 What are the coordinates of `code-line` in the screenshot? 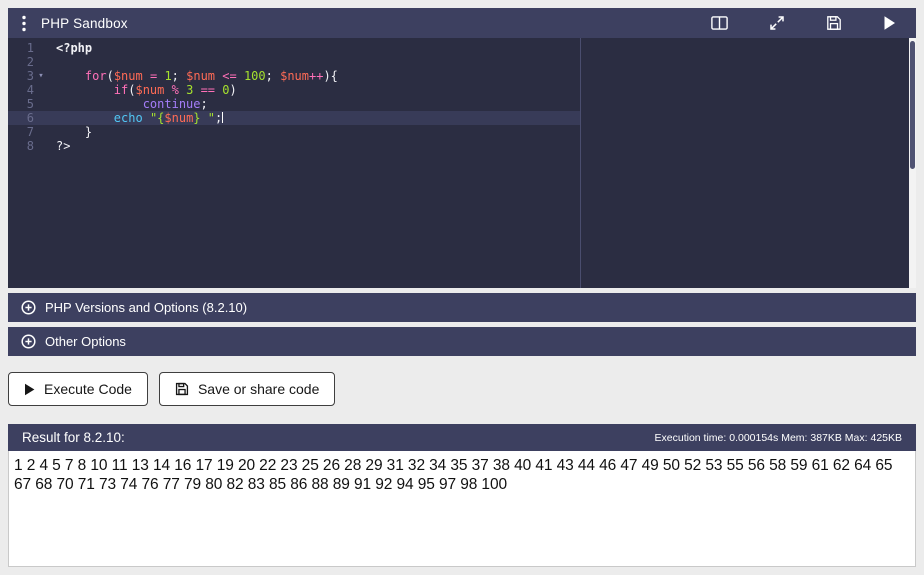 It's located at (314, 62).